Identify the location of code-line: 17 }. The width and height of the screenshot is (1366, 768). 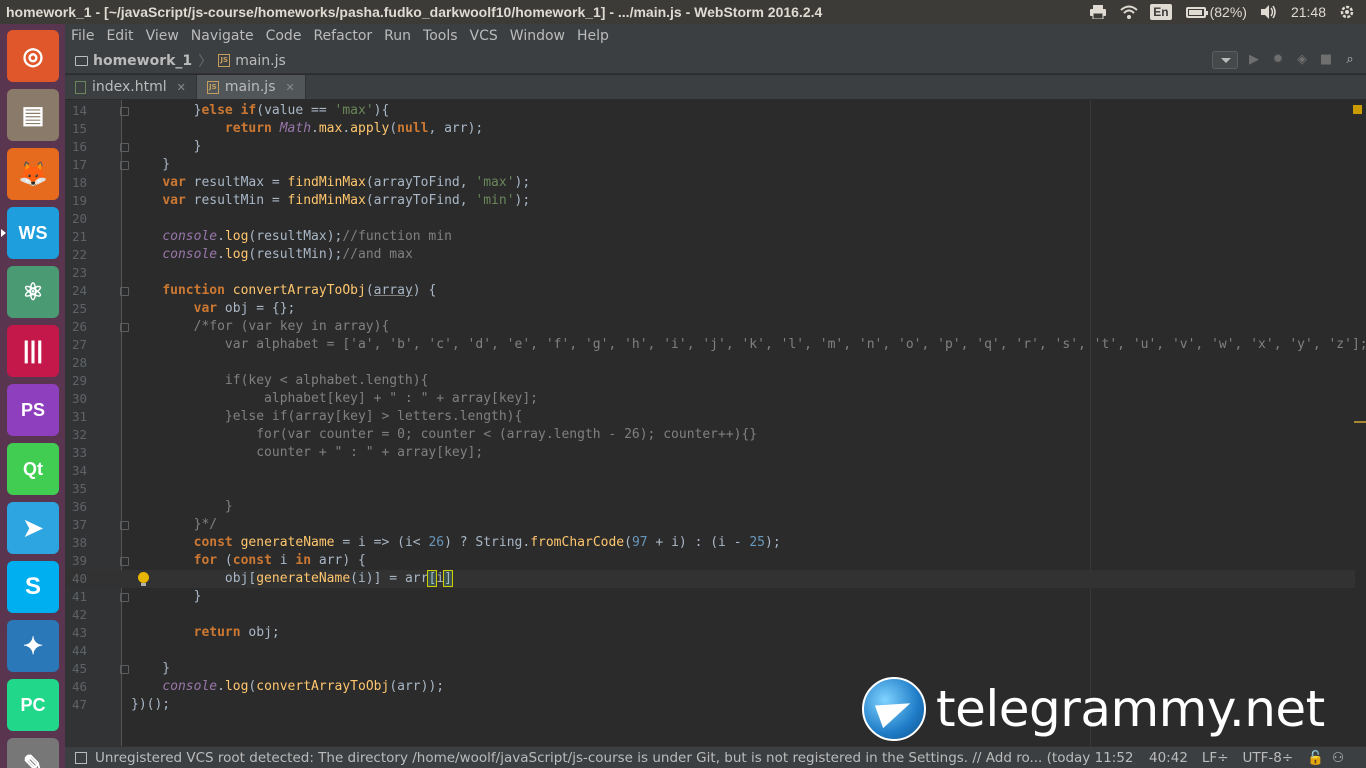
(710, 165).